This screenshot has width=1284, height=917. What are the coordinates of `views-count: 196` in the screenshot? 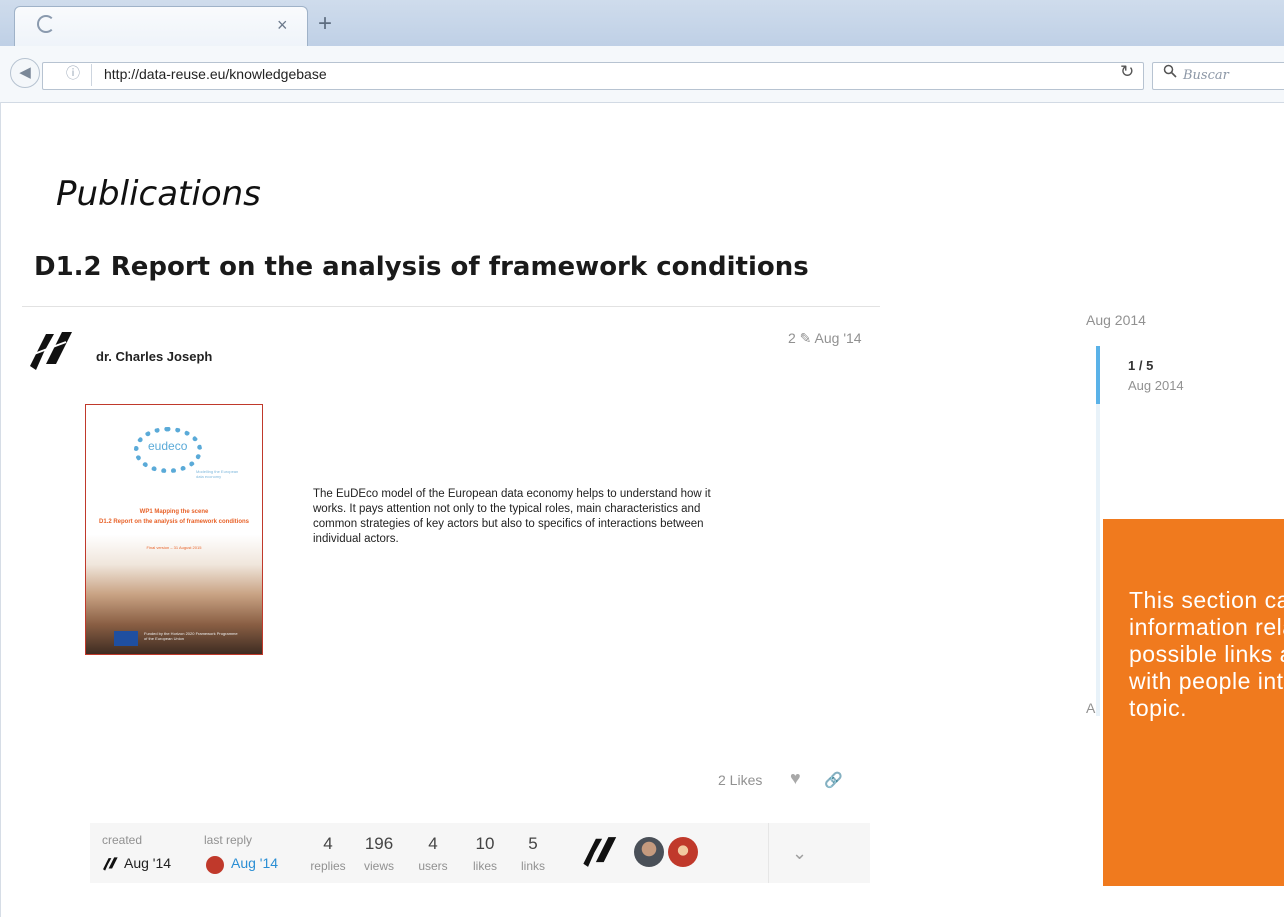 It's located at (379, 843).